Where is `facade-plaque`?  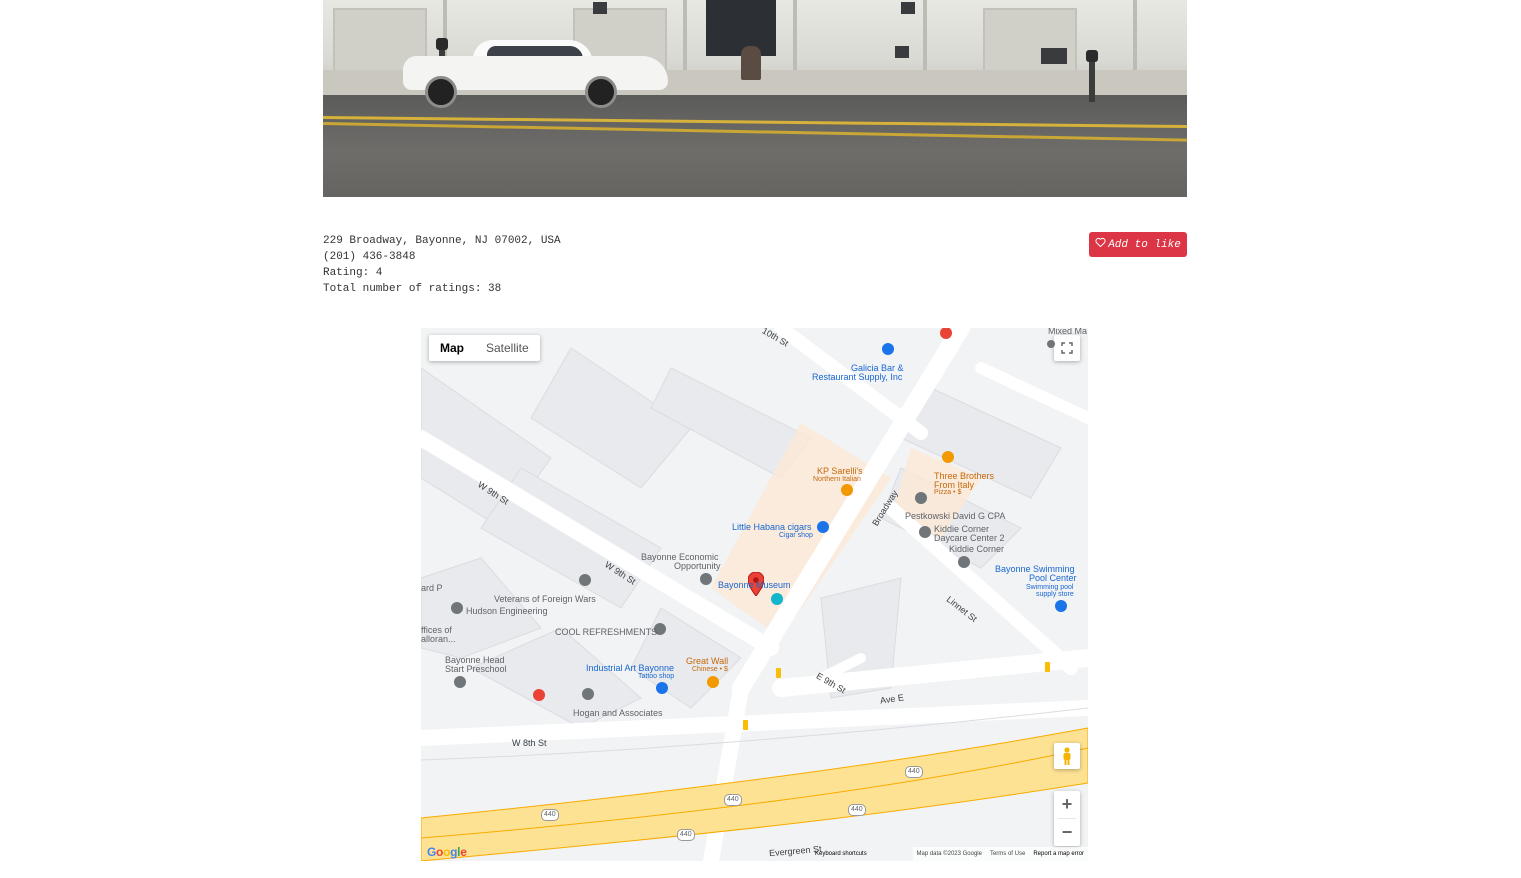 facade-plaque is located at coordinates (1054, 56).